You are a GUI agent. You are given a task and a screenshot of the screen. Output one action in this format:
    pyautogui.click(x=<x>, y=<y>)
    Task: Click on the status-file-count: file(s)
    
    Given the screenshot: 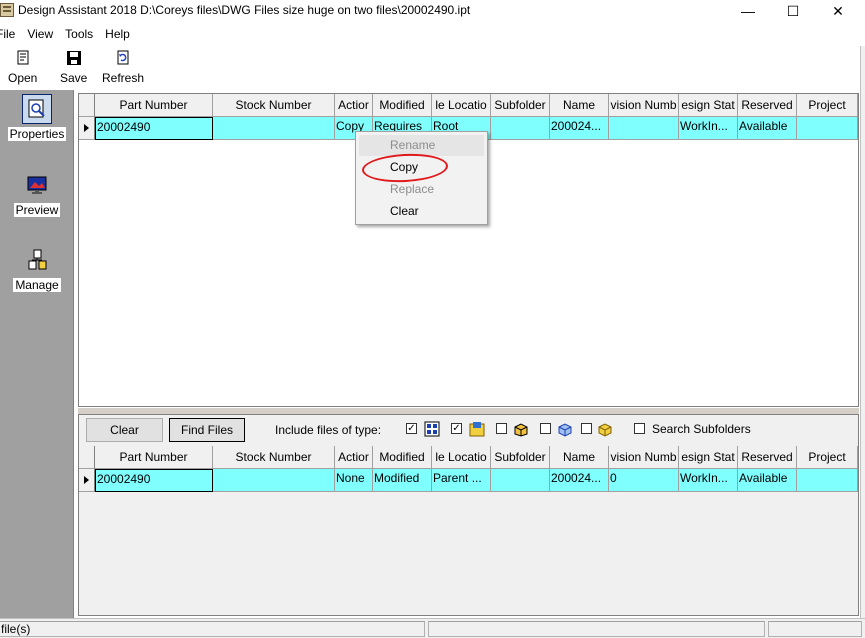 What is the action you would take?
    pyautogui.click(x=212, y=629)
    